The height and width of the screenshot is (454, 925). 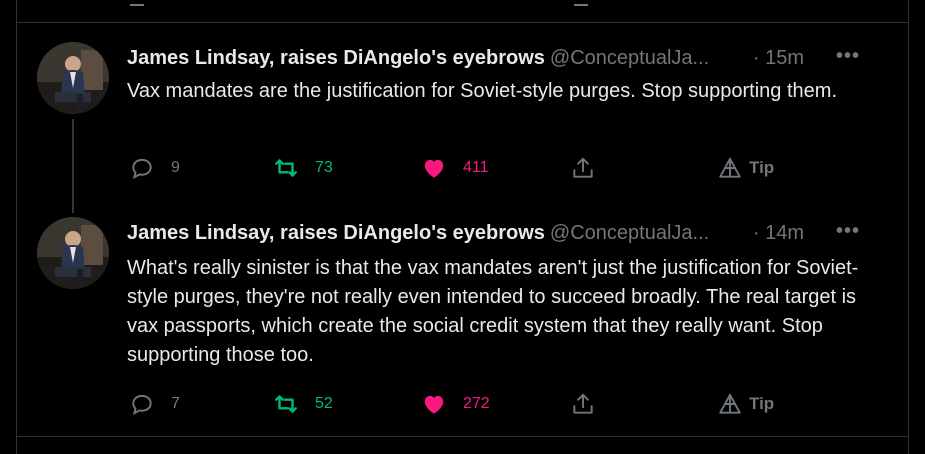 I want to click on like-button: 411, so click(x=455, y=168).